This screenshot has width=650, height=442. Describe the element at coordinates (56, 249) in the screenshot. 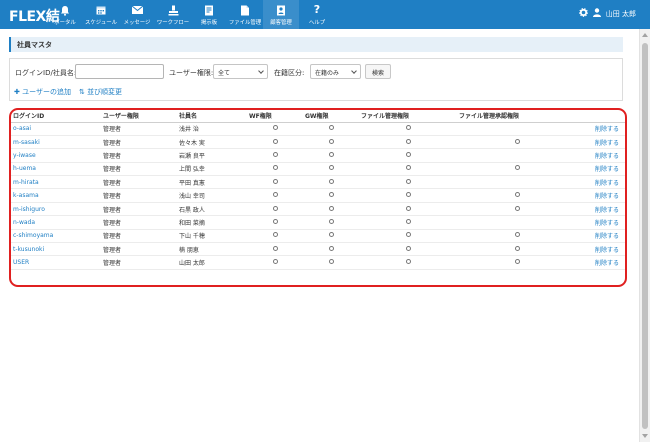

I see `login-id-link: t-kusunoki` at that location.